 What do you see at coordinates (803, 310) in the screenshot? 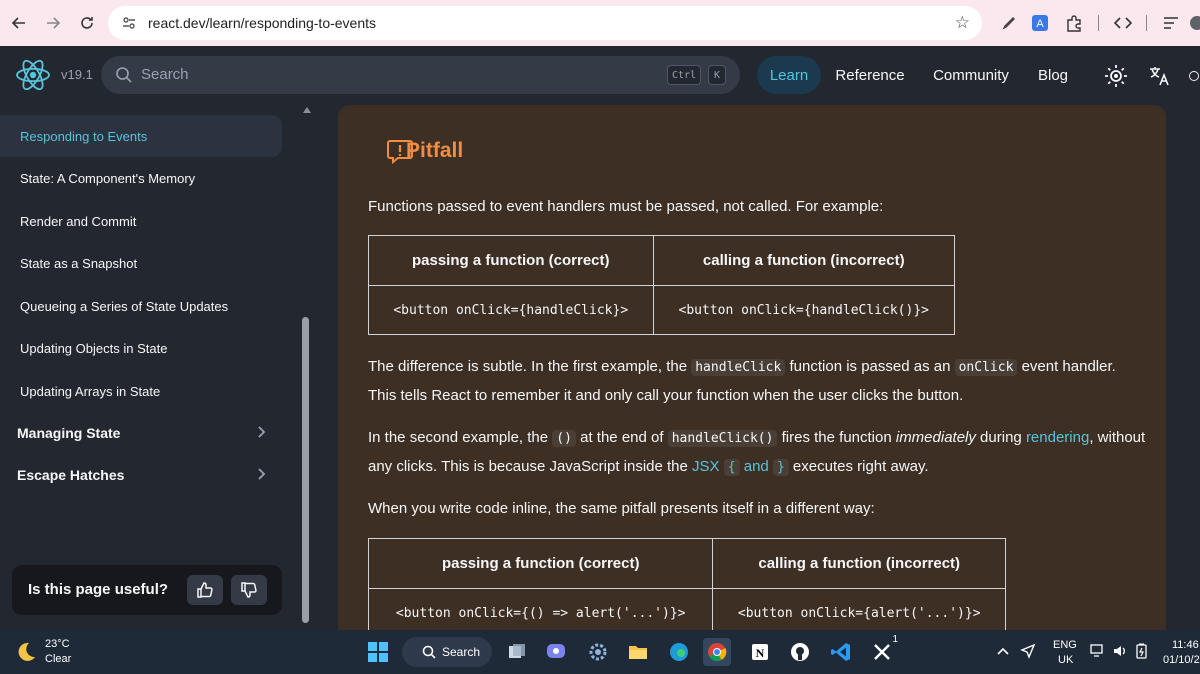
I see `table-cell-code: <button onClick={handleClick()}>` at bounding box center [803, 310].